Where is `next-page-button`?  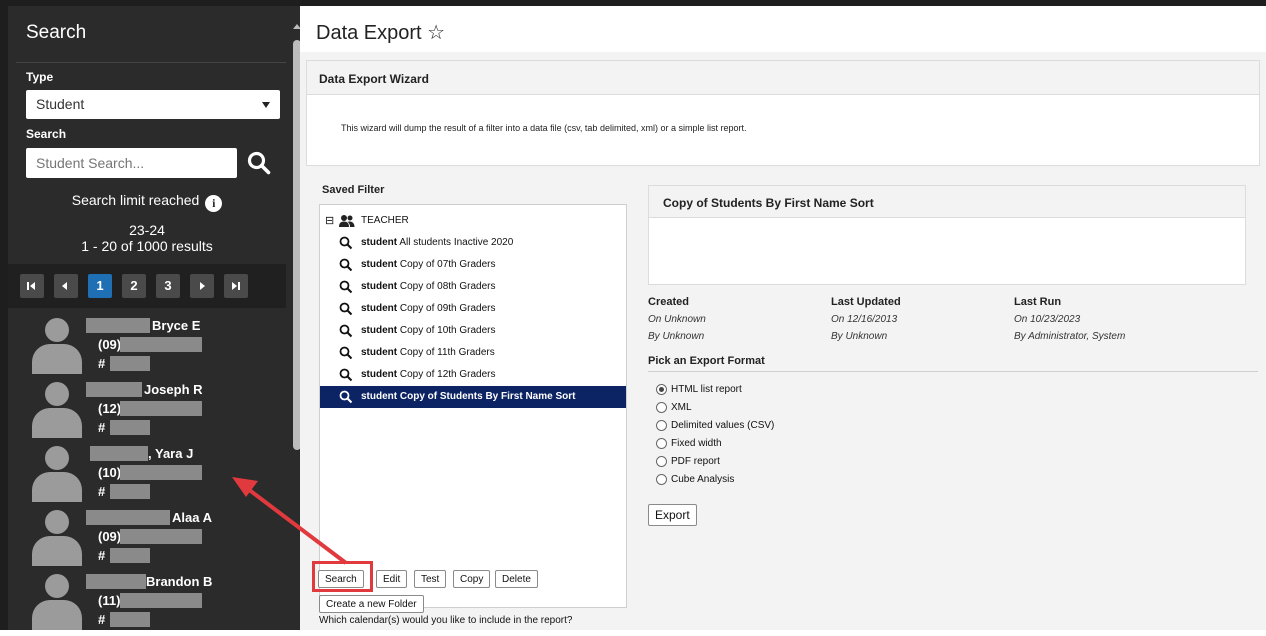
next-page-button is located at coordinates (202, 286).